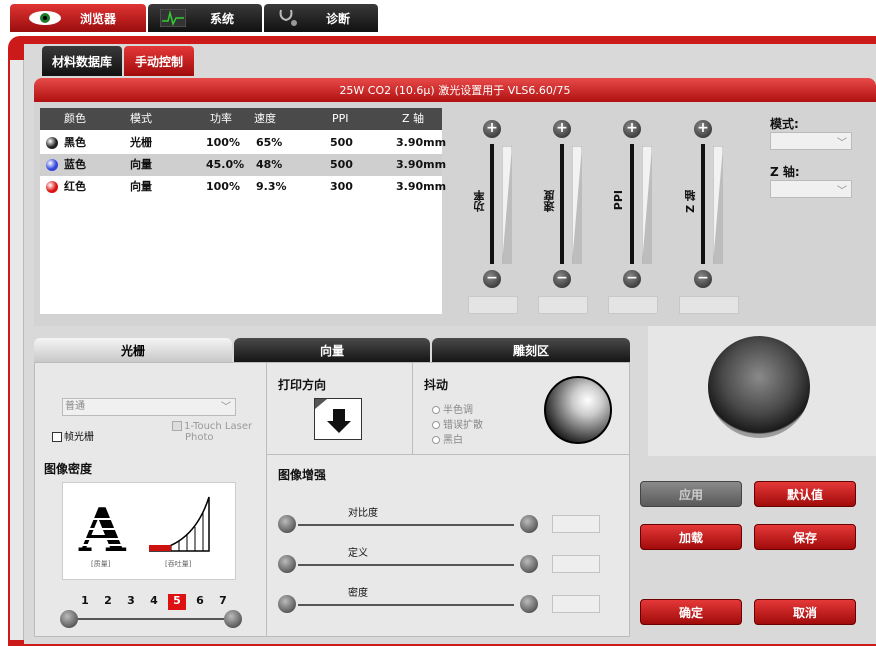  Describe the element at coordinates (149, 407) in the screenshot. I see `quality-select: 普通 ﹀` at that location.